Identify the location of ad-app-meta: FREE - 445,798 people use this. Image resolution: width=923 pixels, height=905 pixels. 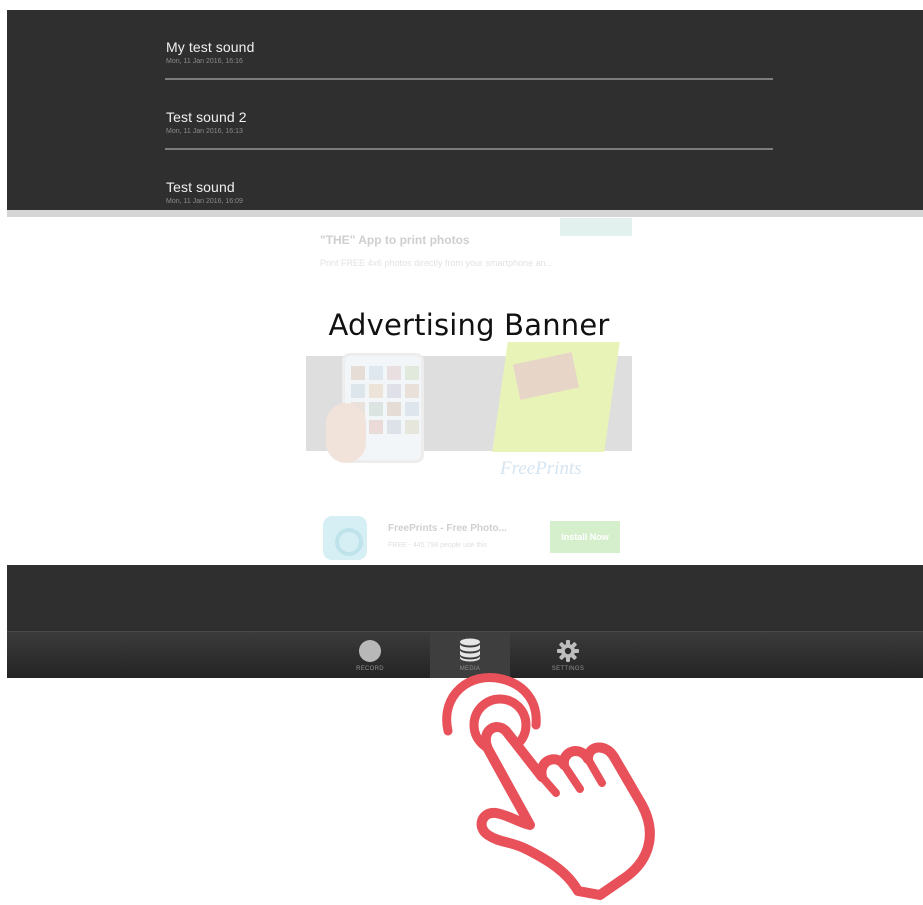
(438, 545).